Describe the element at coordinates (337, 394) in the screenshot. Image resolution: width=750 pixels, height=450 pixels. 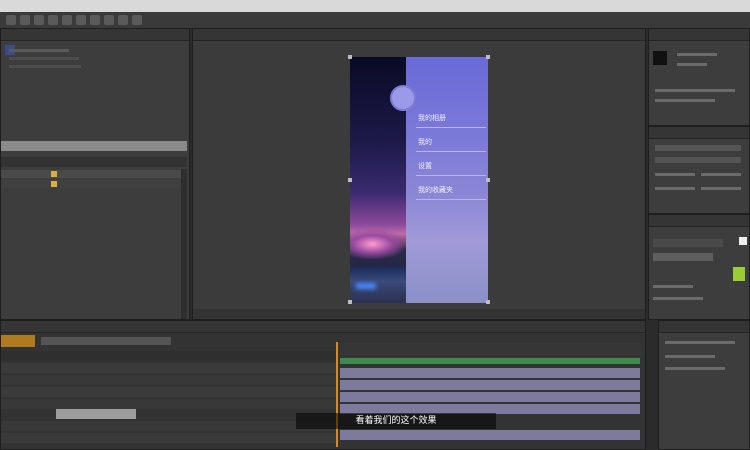
I see `playhead` at that location.